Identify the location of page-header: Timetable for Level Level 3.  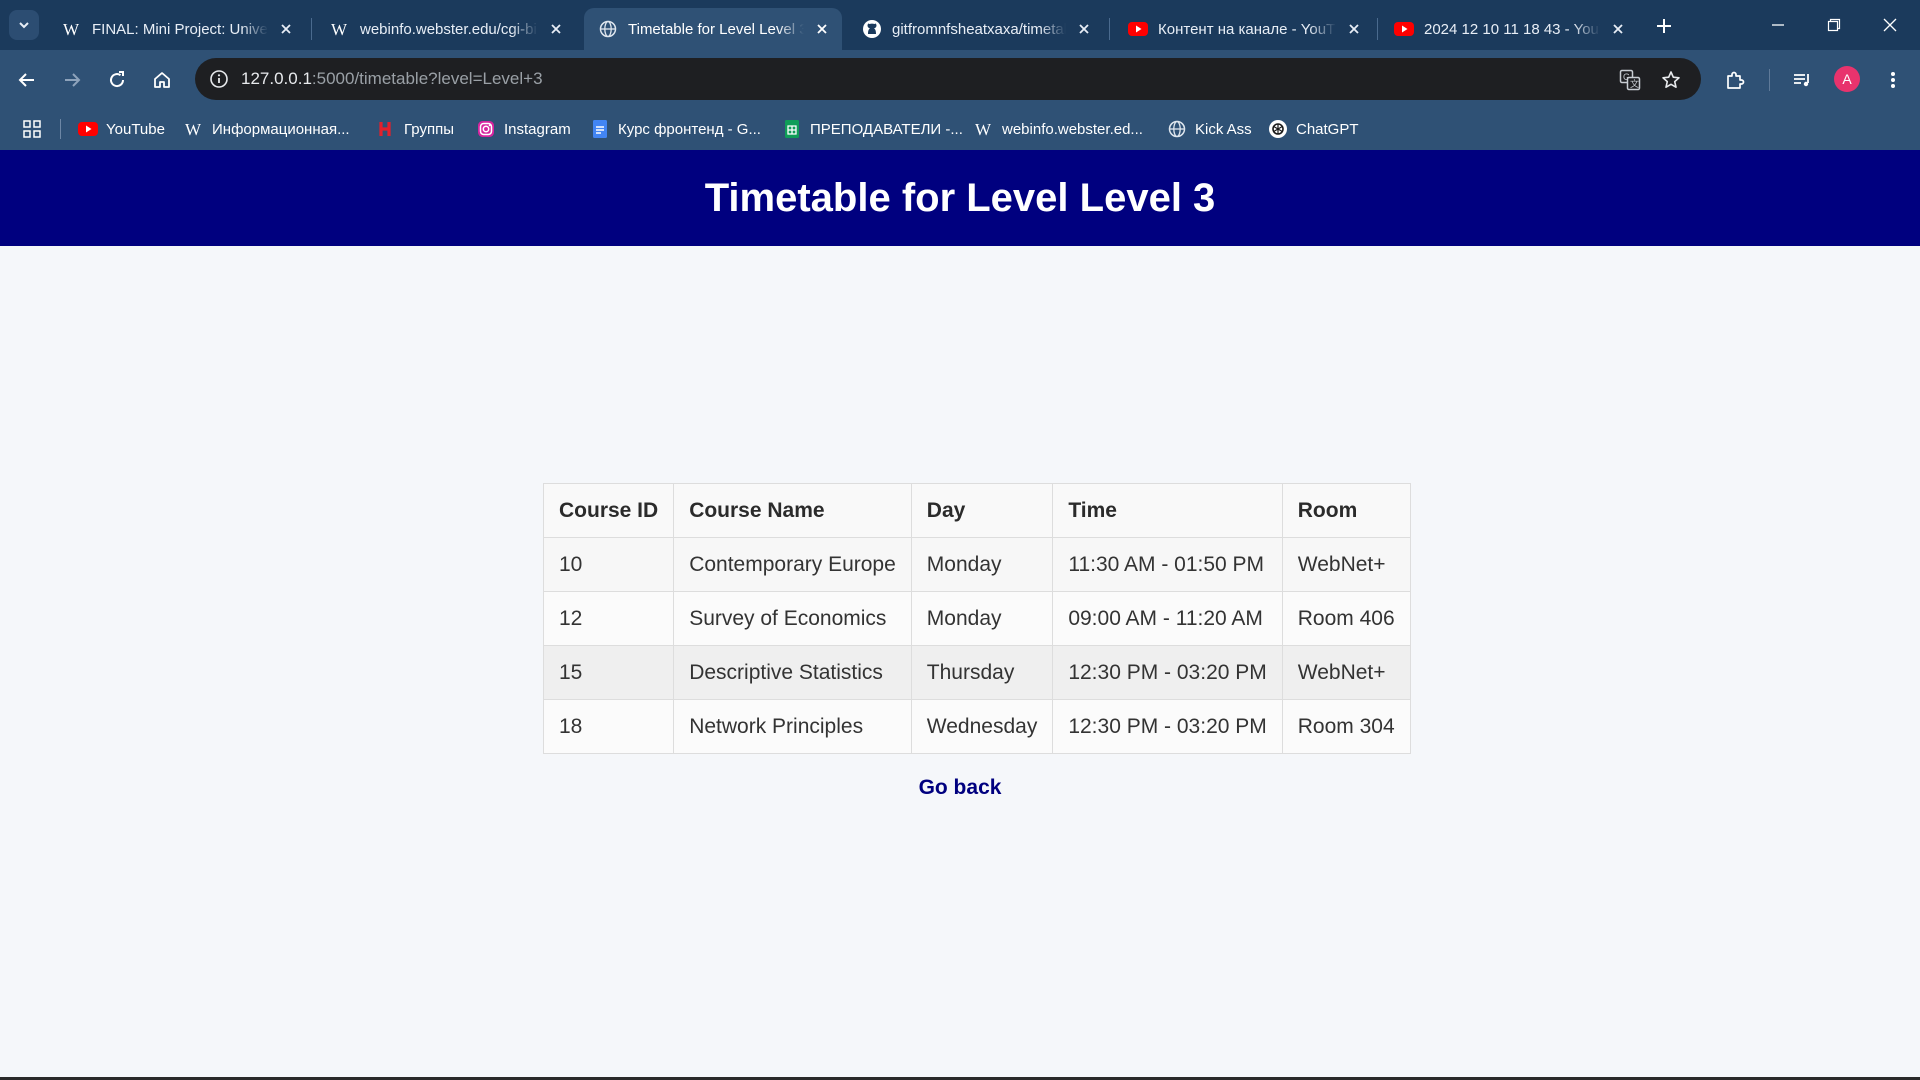
(960, 198).